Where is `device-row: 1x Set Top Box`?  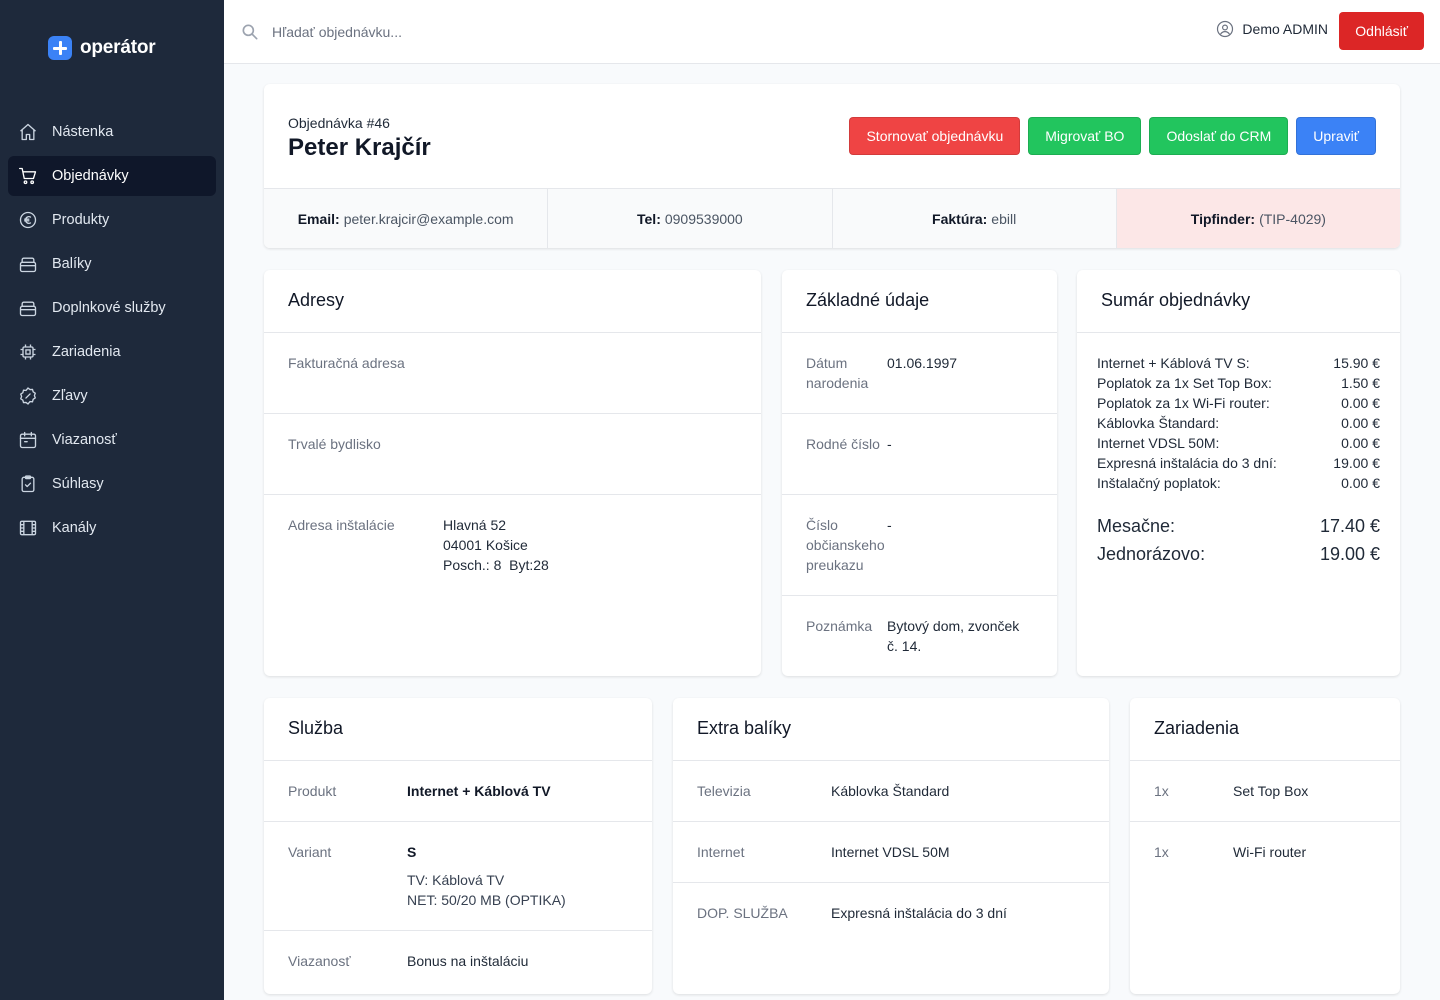 device-row: 1x Set Top Box is located at coordinates (1265, 791).